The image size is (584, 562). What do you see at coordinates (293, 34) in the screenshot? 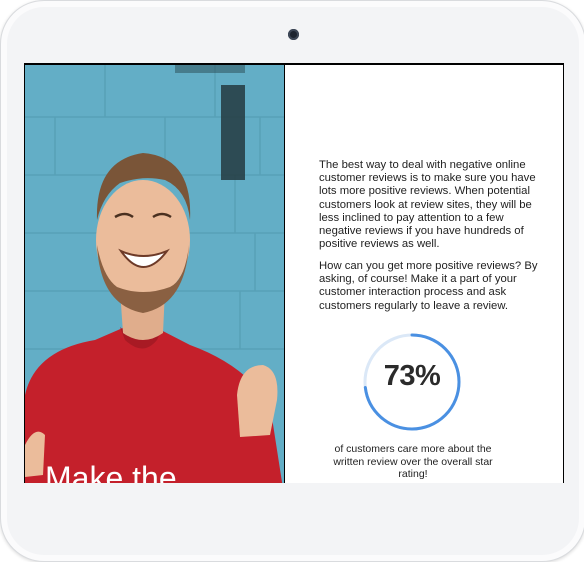
I see `front-camera-icon` at bounding box center [293, 34].